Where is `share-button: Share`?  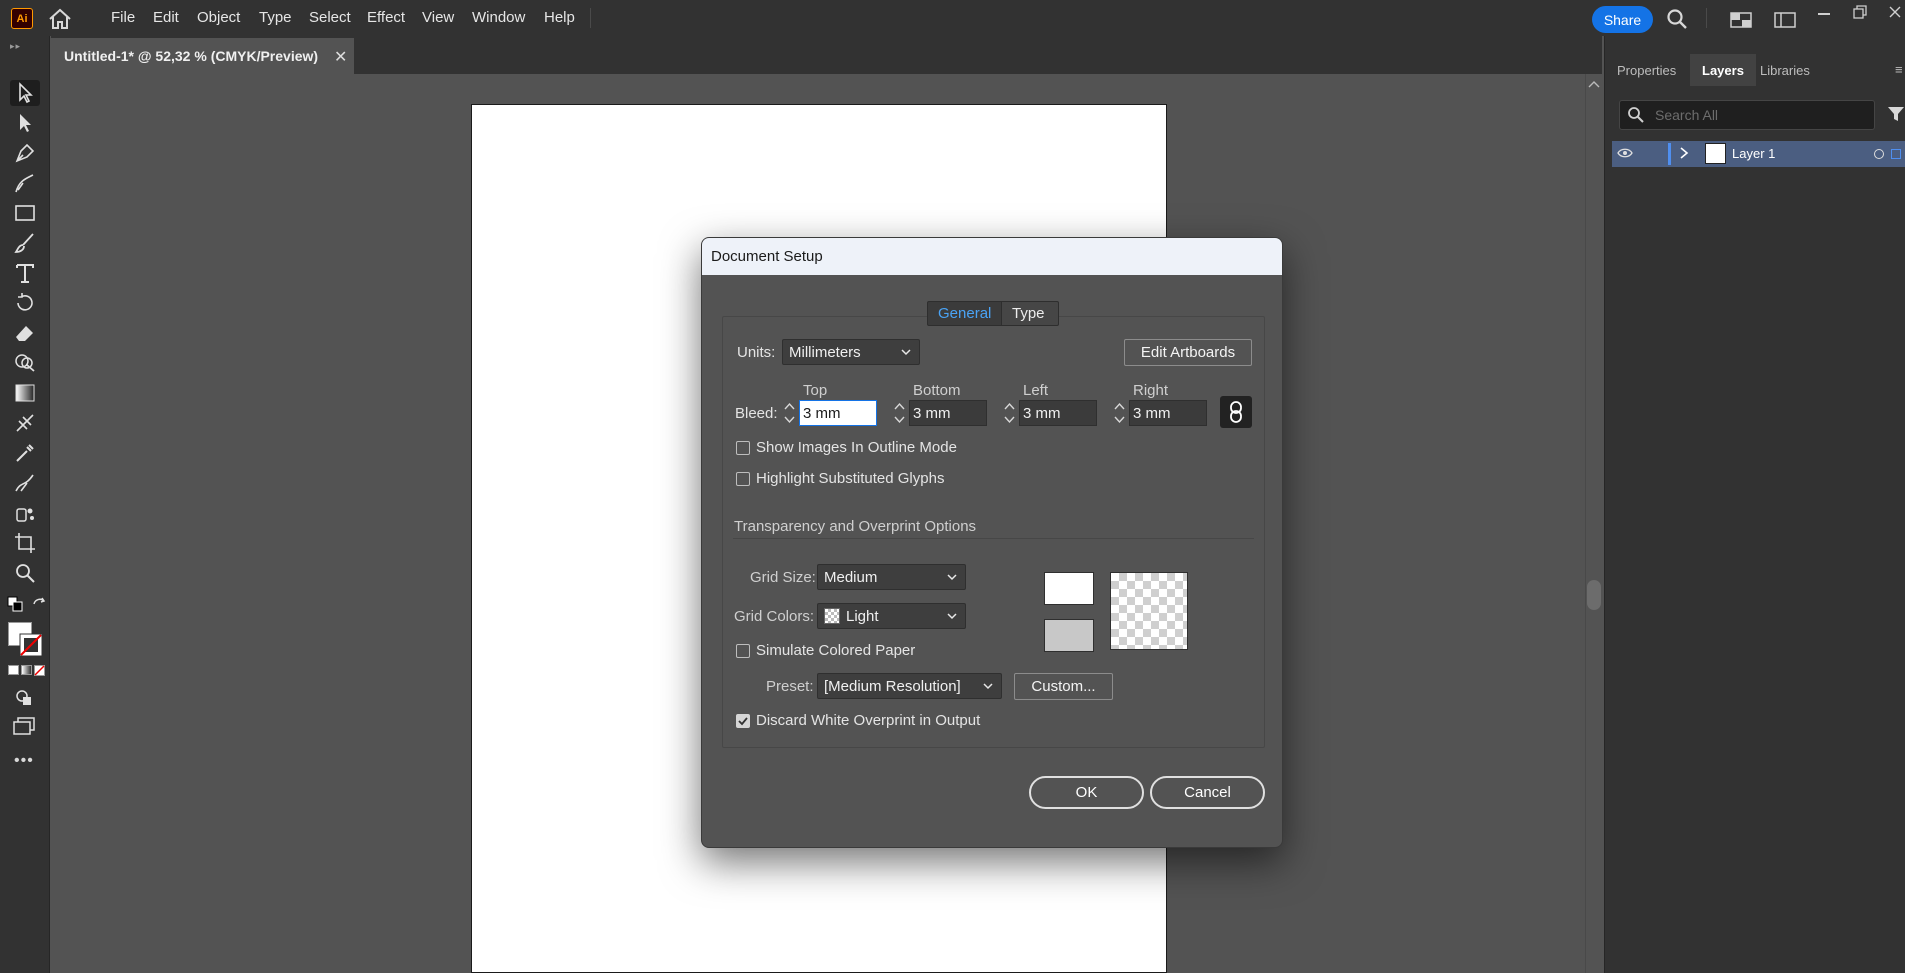 share-button: Share is located at coordinates (1622, 19).